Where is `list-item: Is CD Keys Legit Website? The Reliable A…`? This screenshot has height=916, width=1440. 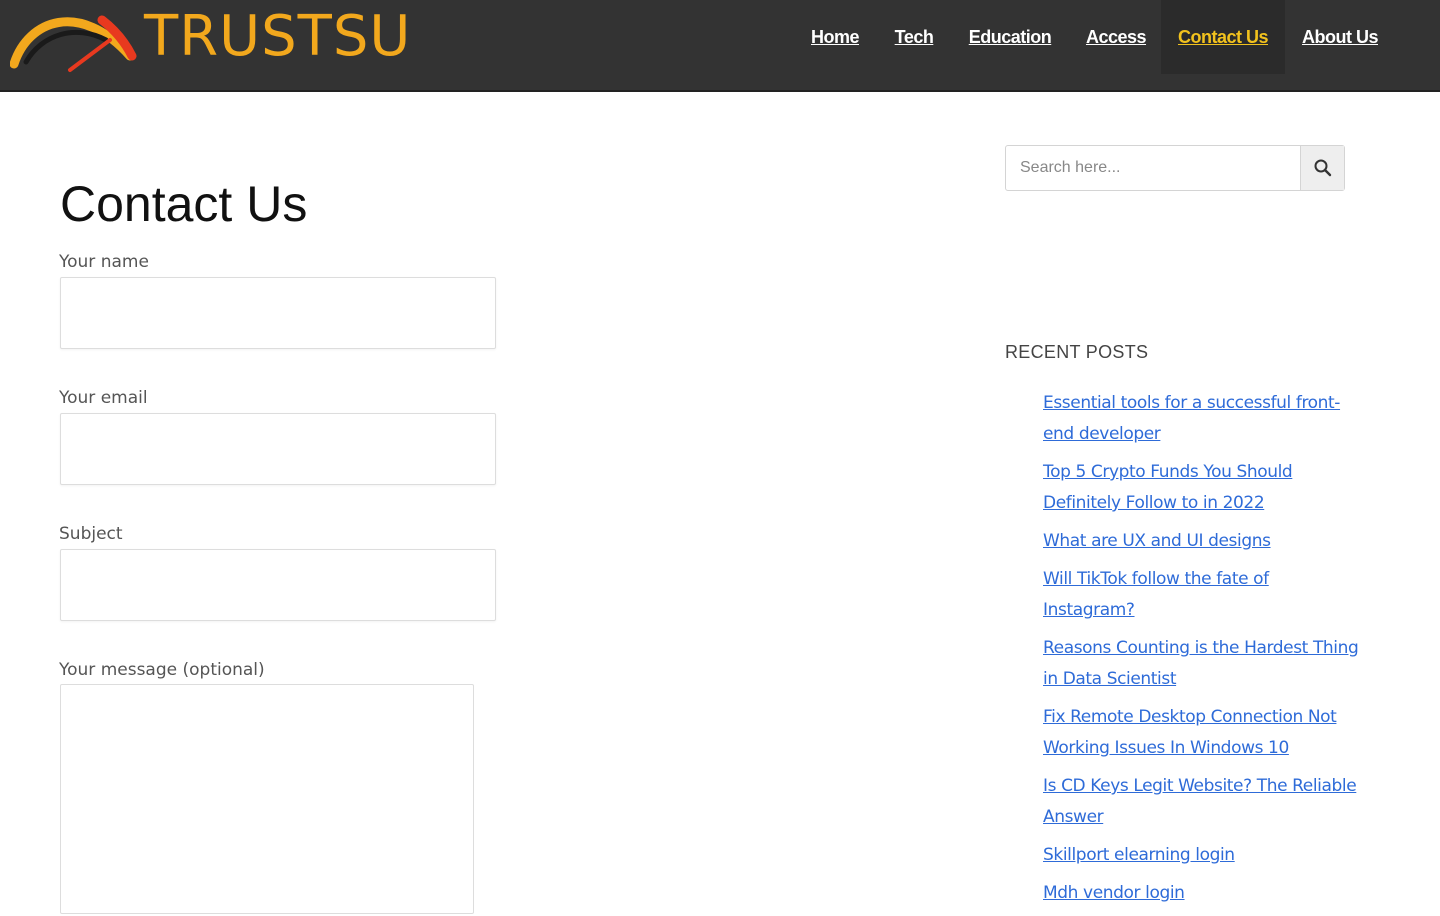
list-item: Is CD Keys Legit Website? The Reliable A… is located at coordinates (1203, 802).